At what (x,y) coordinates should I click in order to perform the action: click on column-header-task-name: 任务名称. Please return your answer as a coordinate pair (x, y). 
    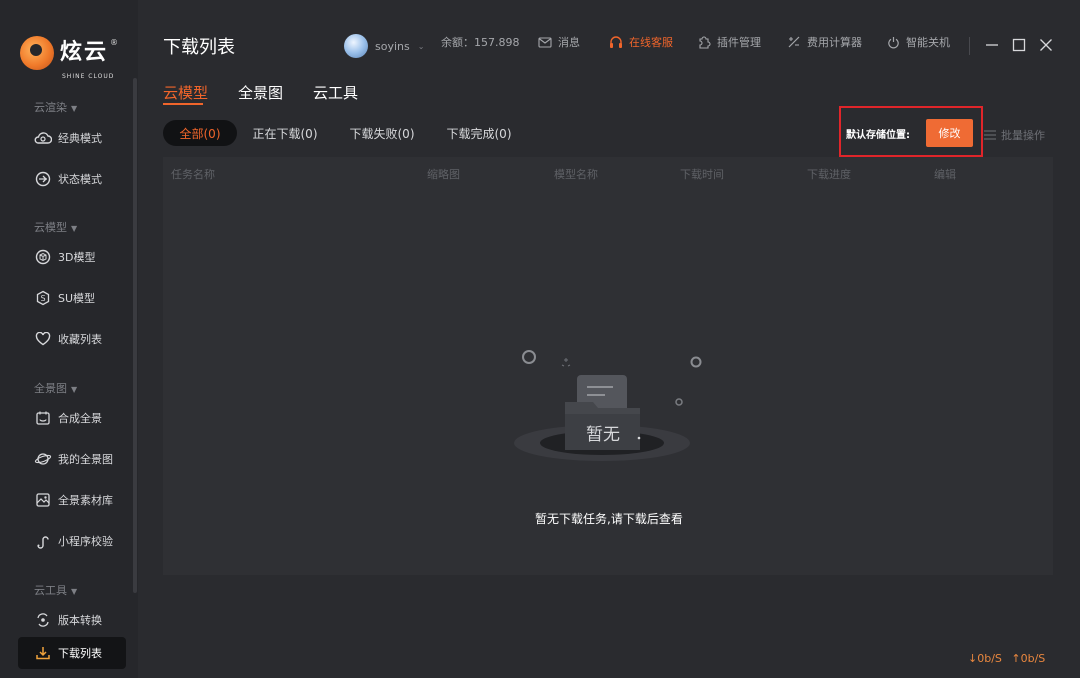
    Looking at the image, I should click on (193, 174).